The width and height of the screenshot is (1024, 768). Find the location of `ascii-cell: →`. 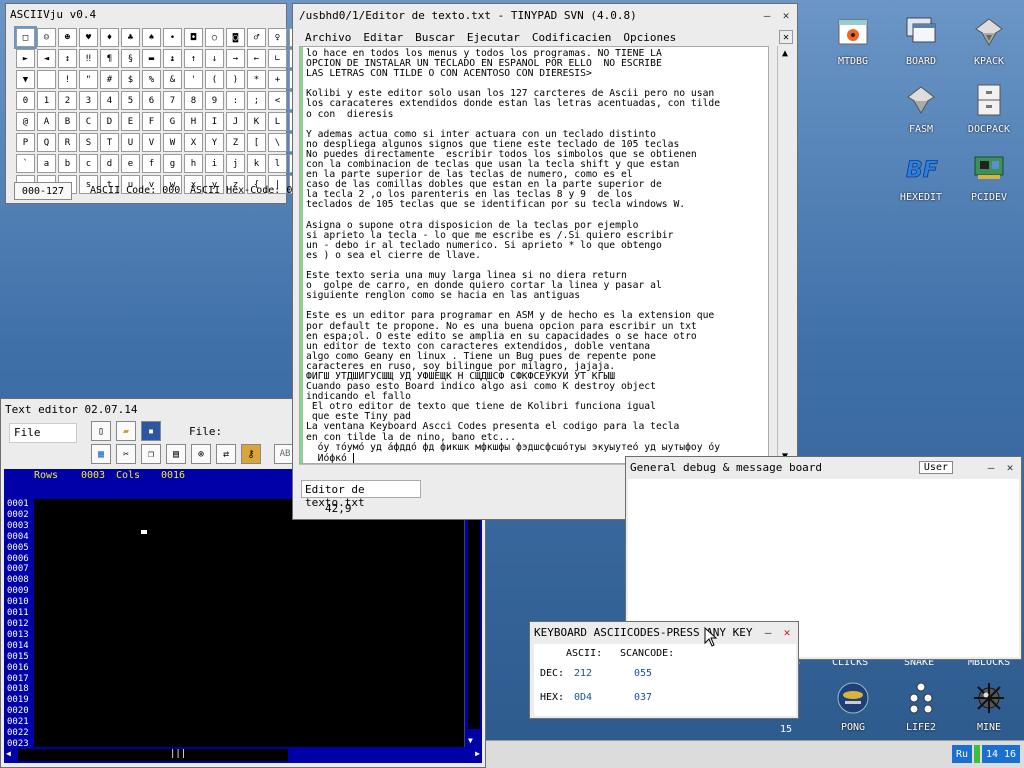

ascii-cell: → is located at coordinates (235, 58).